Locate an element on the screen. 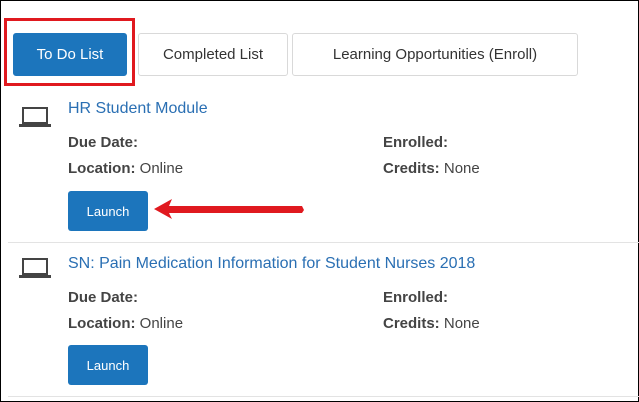 The width and height of the screenshot is (639, 402). tab-completed-list: Completed List is located at coordinates (213, 54).